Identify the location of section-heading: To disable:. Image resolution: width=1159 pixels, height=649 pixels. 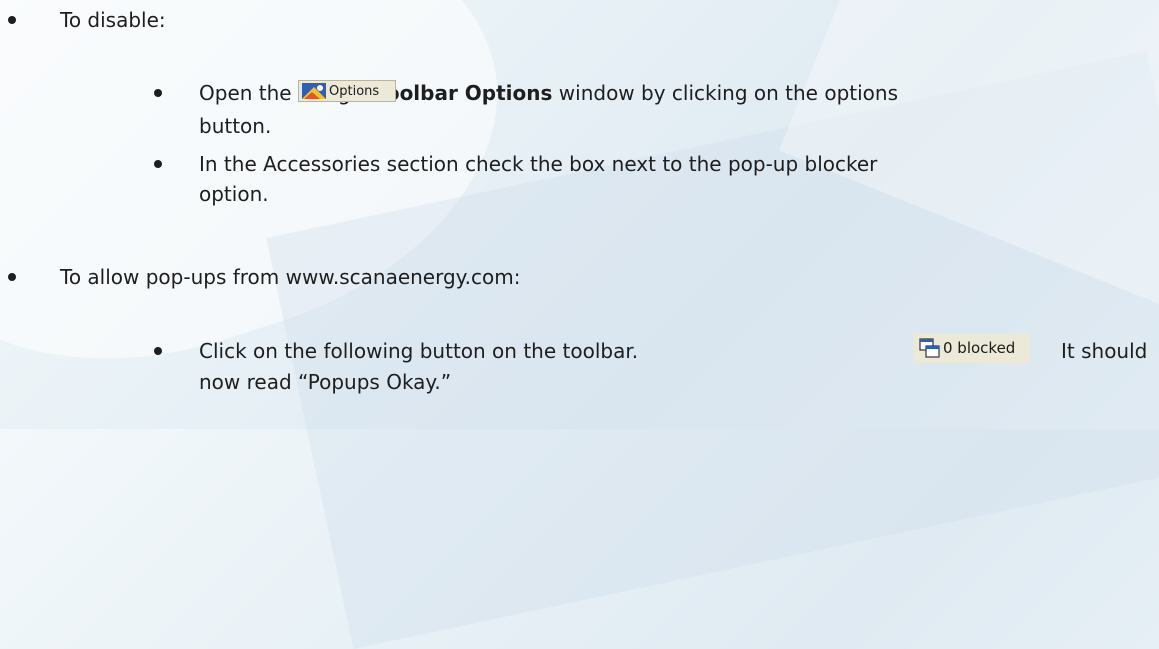
(113, 20).